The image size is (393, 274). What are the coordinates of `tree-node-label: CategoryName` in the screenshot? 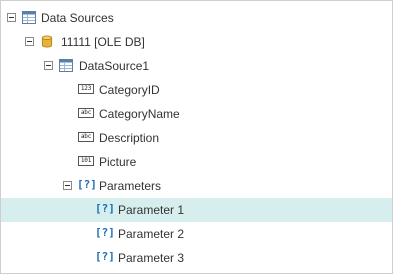 It's located at (139, 114).